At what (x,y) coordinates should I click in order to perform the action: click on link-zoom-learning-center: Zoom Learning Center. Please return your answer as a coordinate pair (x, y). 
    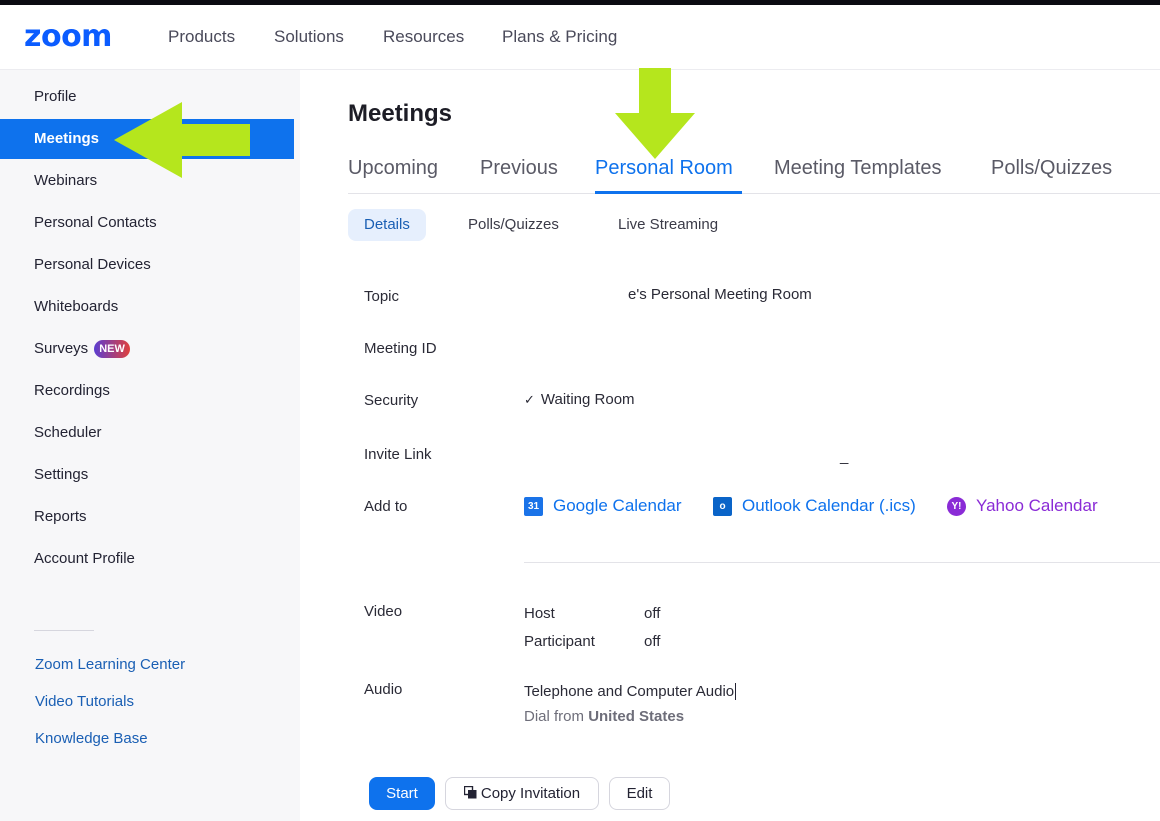
    Looking at the image, I should click on (110, 664).